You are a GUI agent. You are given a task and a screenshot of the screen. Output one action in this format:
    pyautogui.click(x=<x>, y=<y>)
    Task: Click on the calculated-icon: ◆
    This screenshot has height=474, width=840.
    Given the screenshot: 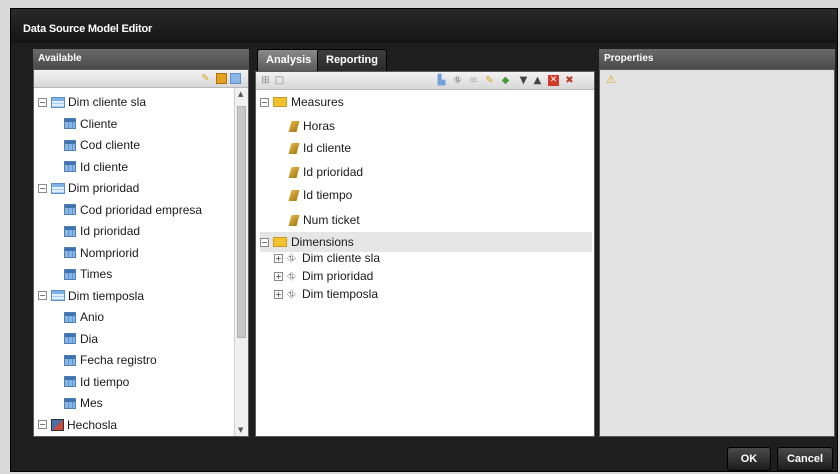 What is the action you would take?
    pyautogui.click(x=505, y=80)
    